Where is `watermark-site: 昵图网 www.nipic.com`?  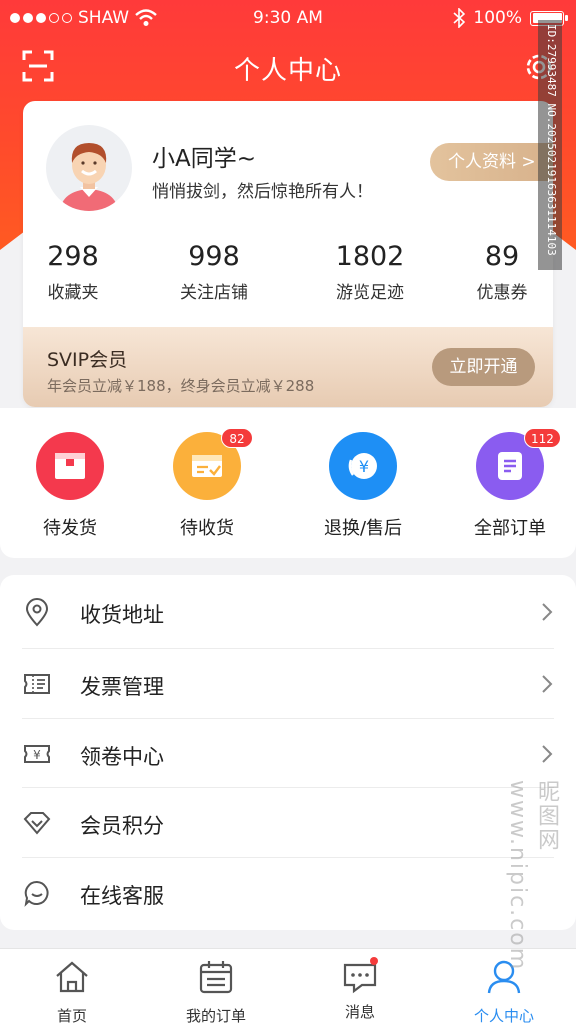
watermark-site: 昵图网 www.nipic.com is located at coordinates (532, 876).